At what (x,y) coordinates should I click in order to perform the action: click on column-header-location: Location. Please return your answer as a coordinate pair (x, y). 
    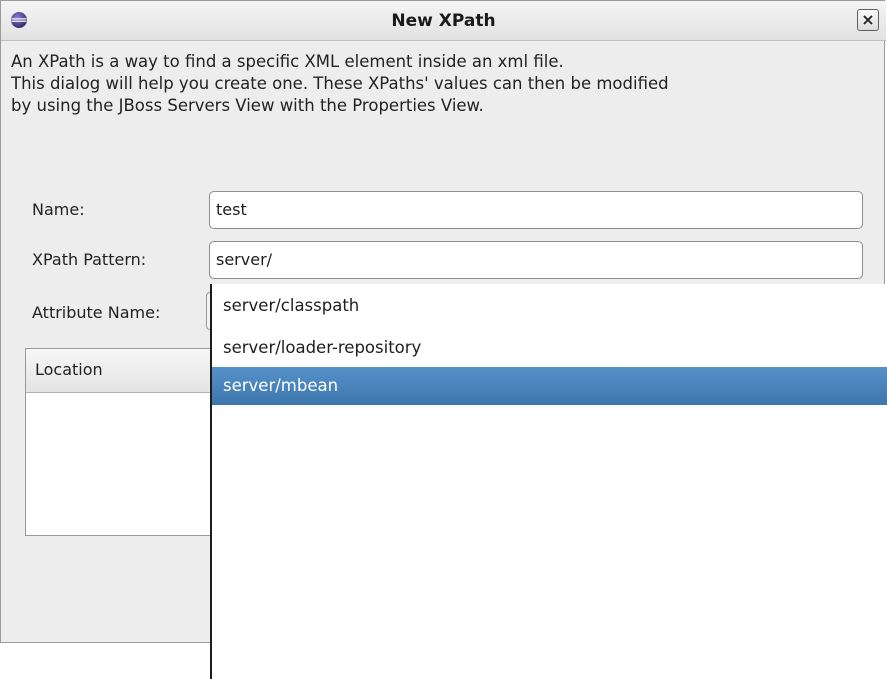
    Looking at the image, I should click on (125, 371).